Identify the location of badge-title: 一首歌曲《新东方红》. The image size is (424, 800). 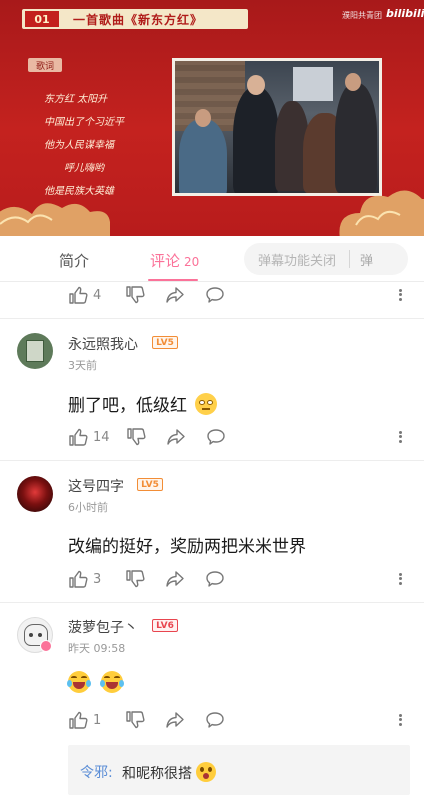
(138, 19).